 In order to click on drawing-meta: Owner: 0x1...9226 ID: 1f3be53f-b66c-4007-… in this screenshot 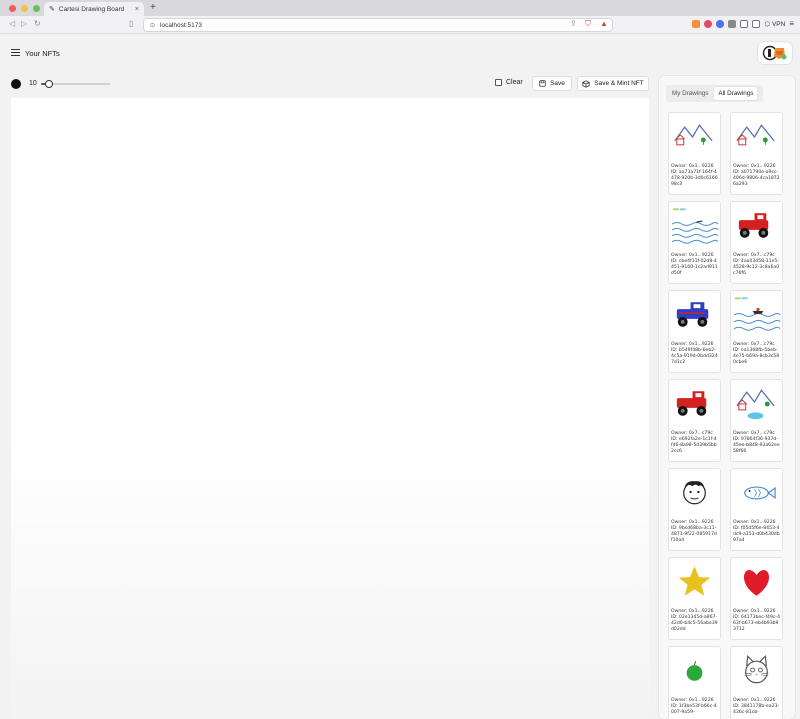, I will do `click(694, 707)`.